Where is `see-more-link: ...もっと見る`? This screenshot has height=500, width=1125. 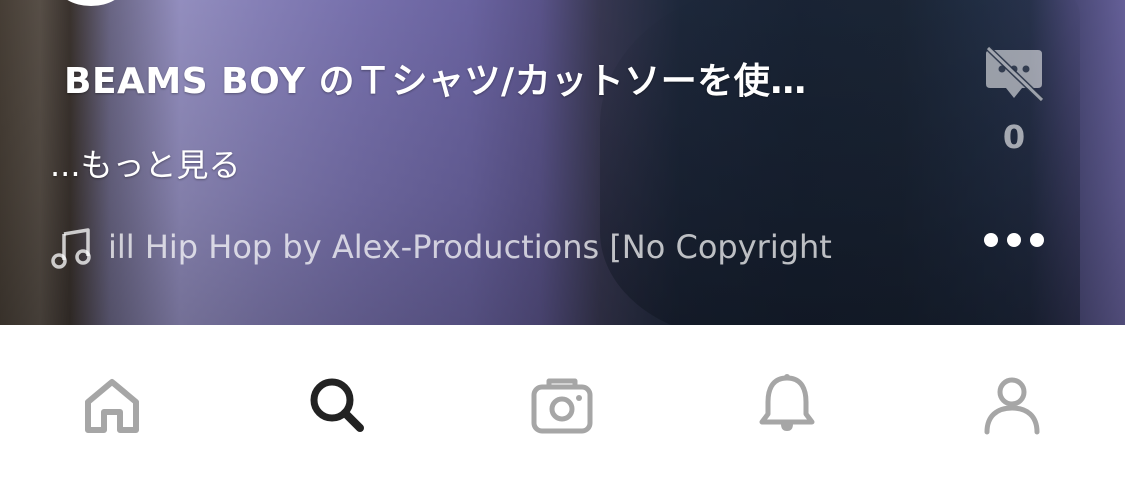
see-more-link: ...もっと見る is located at coordinates (145, 163).